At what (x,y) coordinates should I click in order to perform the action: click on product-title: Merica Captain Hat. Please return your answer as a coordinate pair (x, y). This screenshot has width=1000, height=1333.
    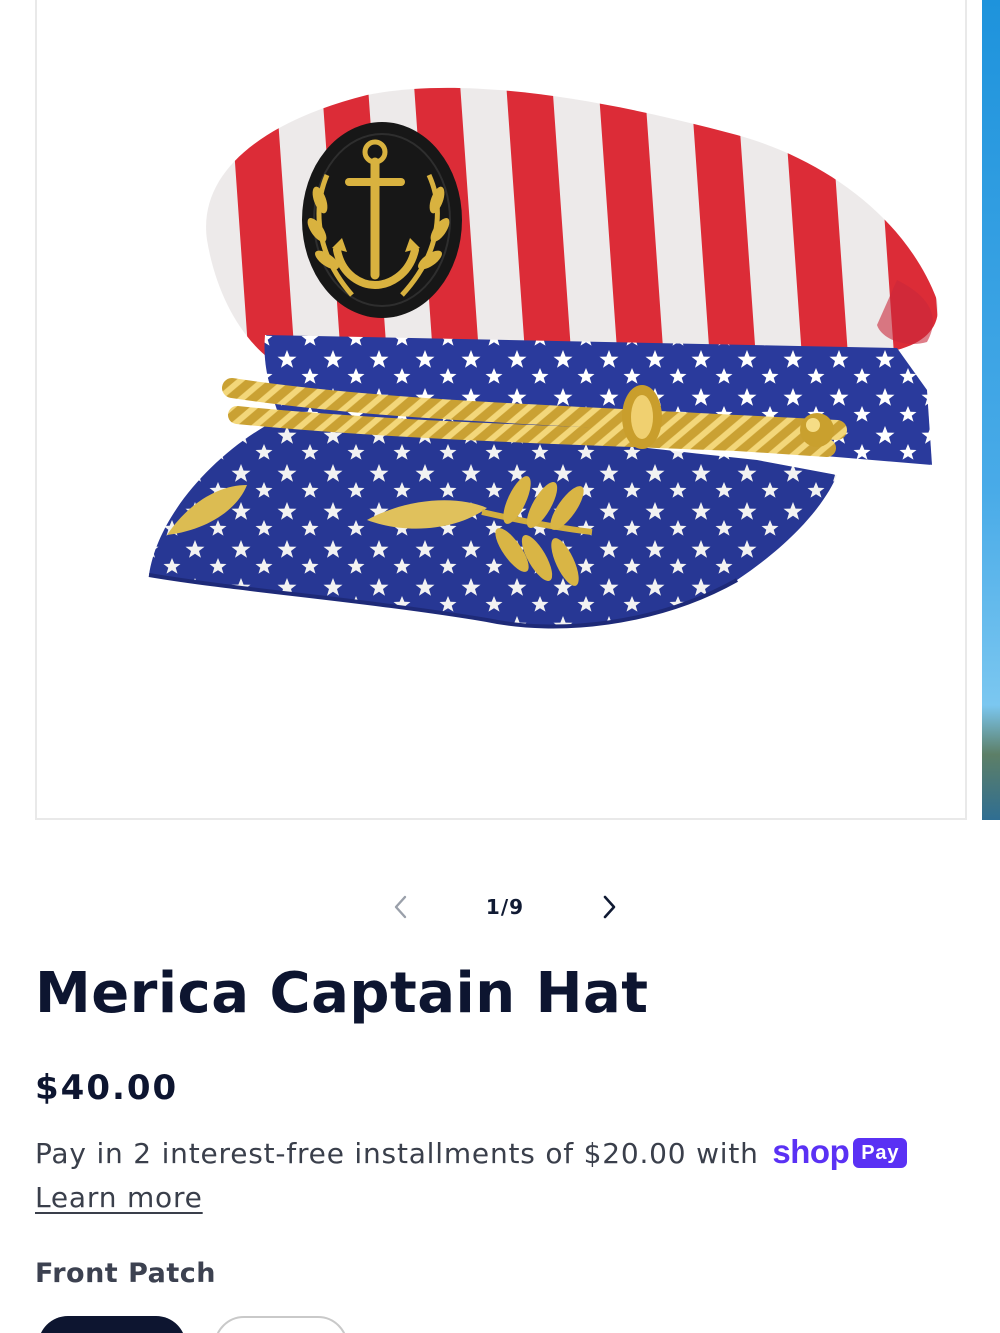
    Looking at the image, I should click on (342, 993).